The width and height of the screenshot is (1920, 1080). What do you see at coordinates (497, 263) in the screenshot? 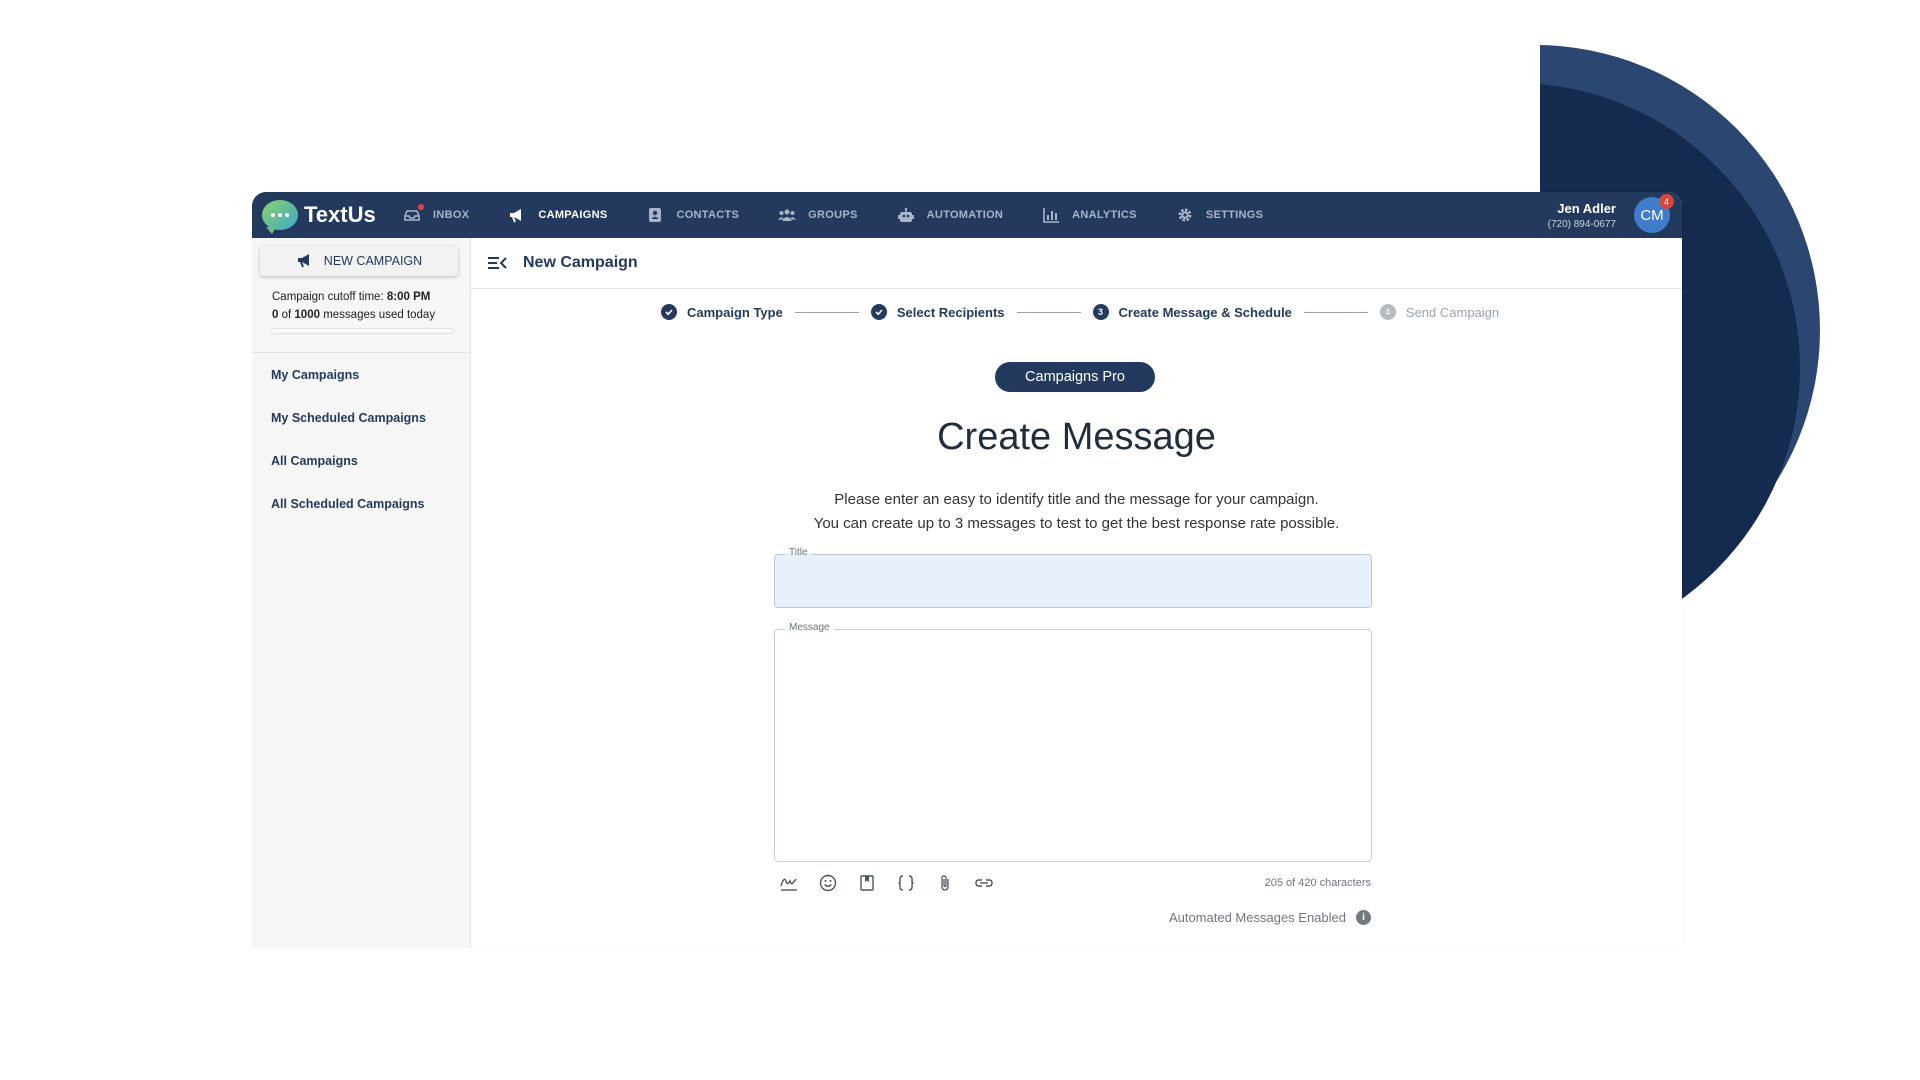
I see `collapse-sidebar-icon` at bounding box center [497, 263].